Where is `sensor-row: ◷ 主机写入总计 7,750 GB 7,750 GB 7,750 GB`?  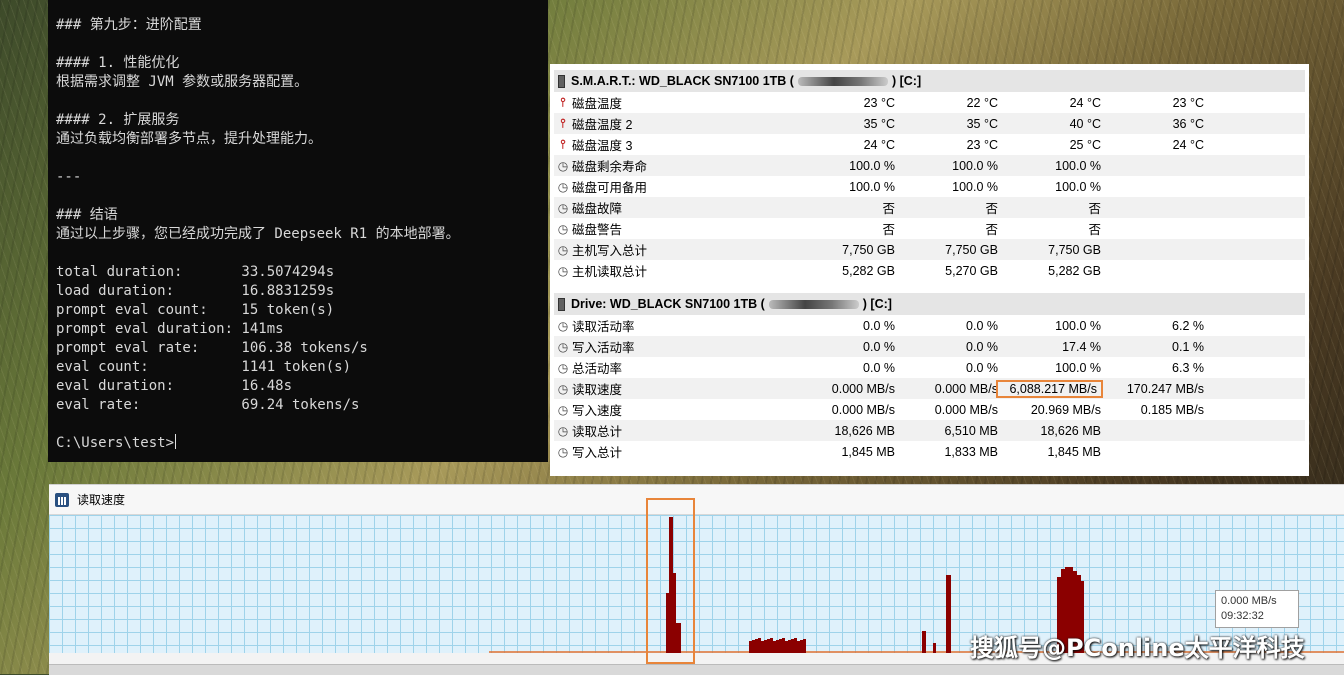
sensor-row: ◷ 主机写入总计 7,750 GB 7,750 GB 7,750 GB is located at coordinates (929, 249).